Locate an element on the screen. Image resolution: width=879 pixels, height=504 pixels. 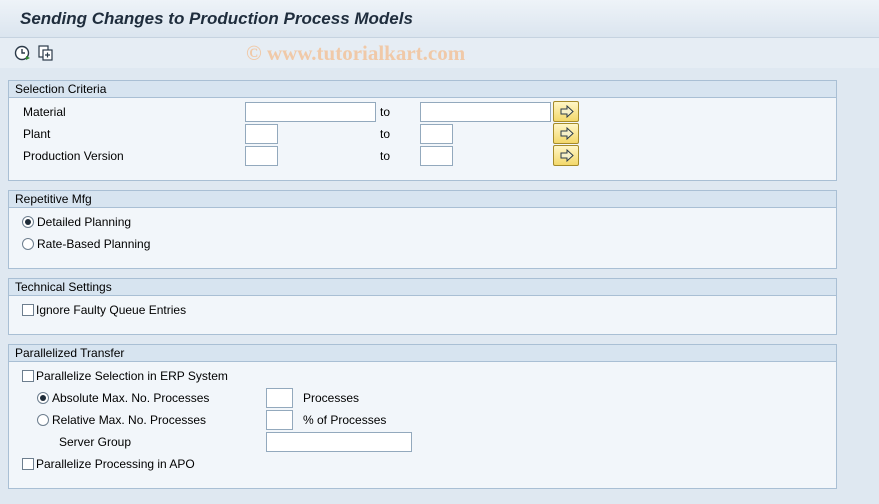
ignore-faulty-queue-entries-label: Ignore Faulty Queue Entries is located at coordinates (111, 310).